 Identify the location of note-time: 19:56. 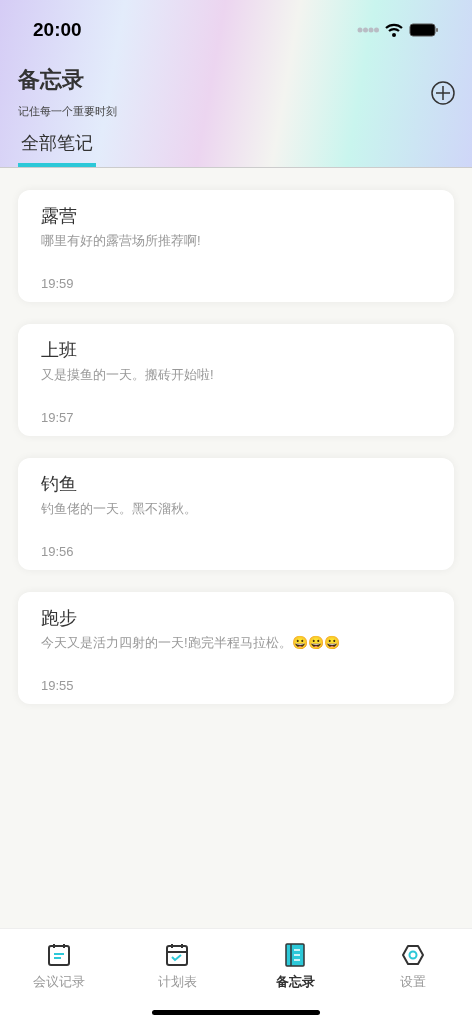
(58, 552).